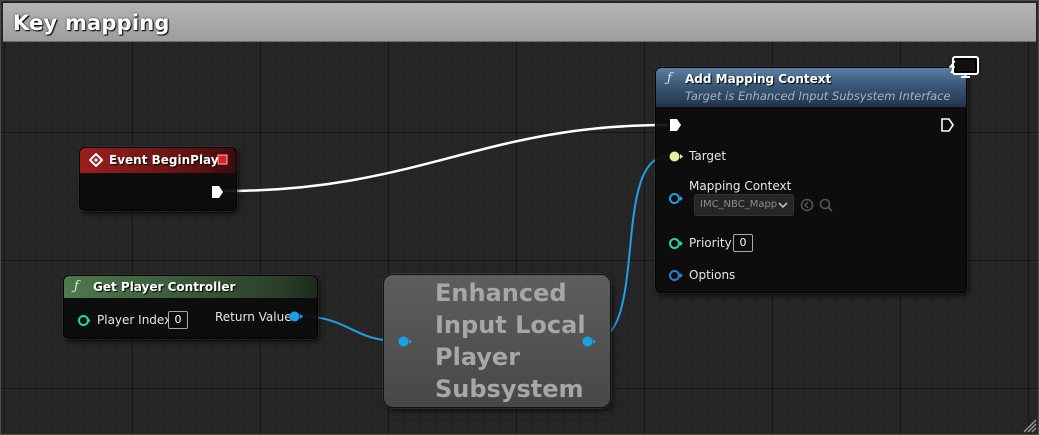  I want to click on mapping-context-pin, so click(676, 198).